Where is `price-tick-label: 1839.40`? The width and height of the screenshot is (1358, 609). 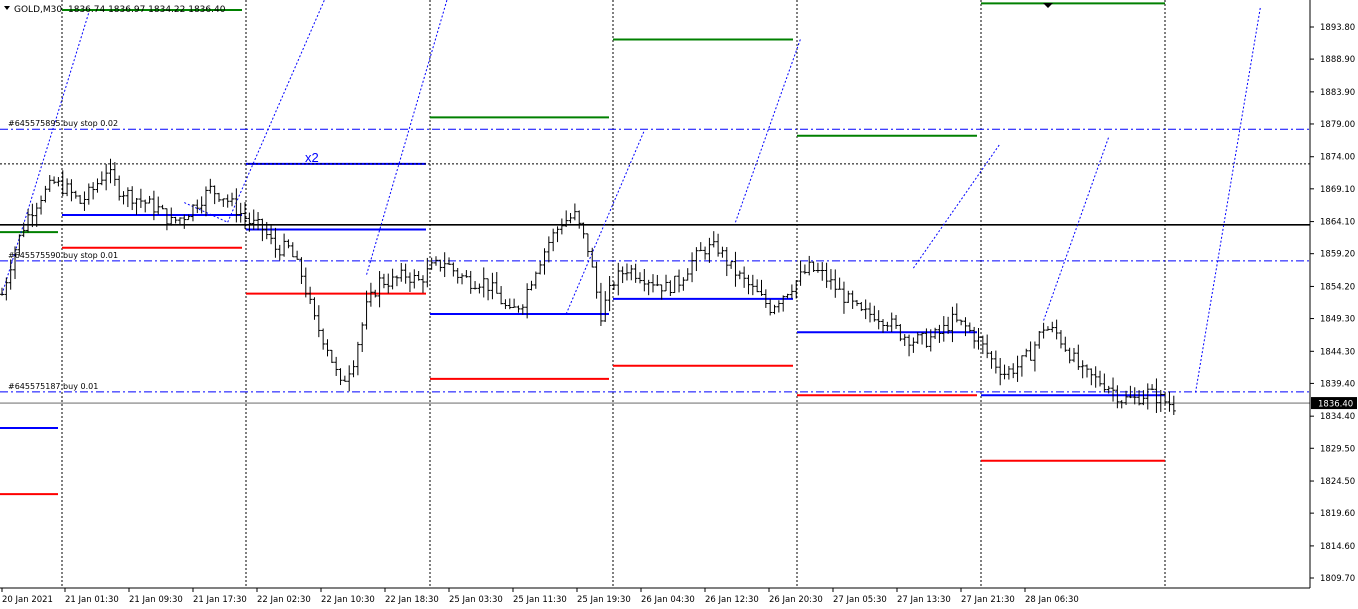 price-tick-label: 1839.40 is located at coordinates (1337, 384).